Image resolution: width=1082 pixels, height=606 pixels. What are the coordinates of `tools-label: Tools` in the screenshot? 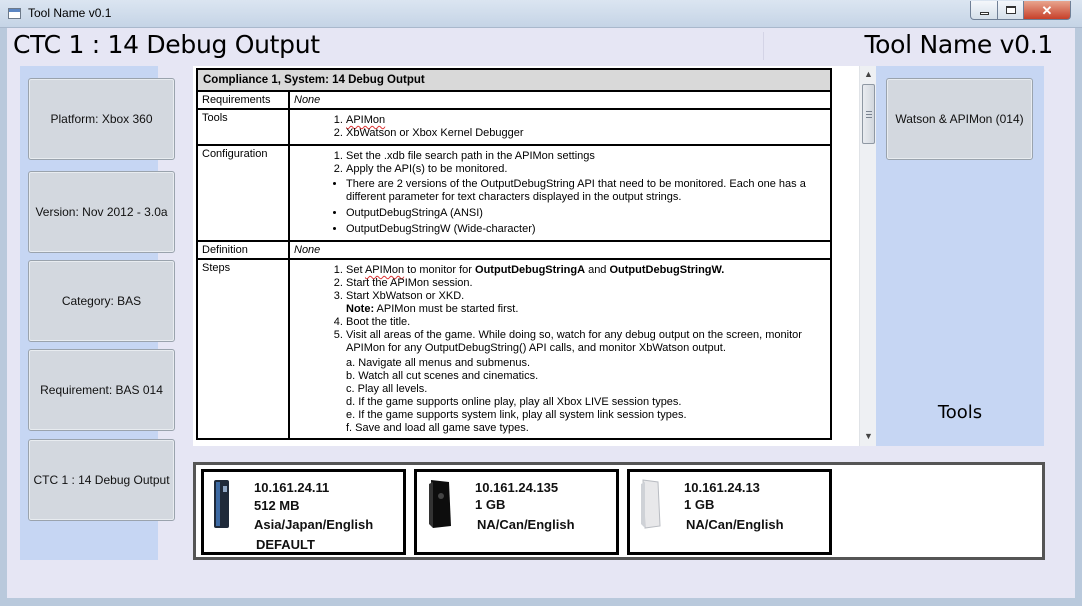 It's located at (243, 127).